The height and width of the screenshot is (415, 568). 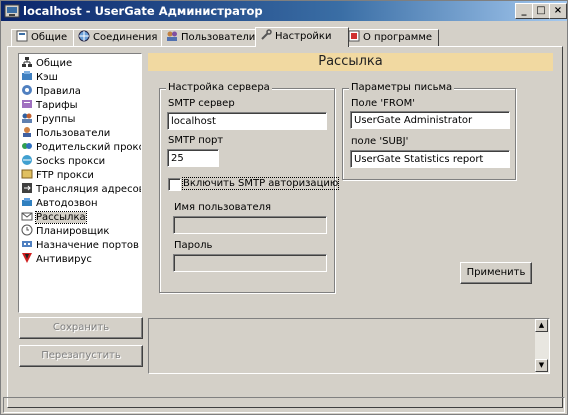 I want to click on scroll-down-button: ▼, so click(x=541, y=365).